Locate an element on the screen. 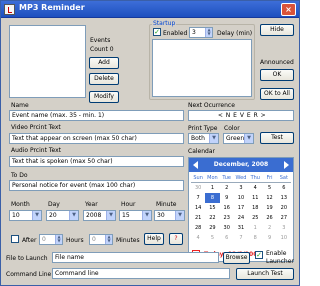 The height and width of the screenshot is (286, 320). name-input: Event name (max. 35 - min. 1) is located at coordinates (96, 115).